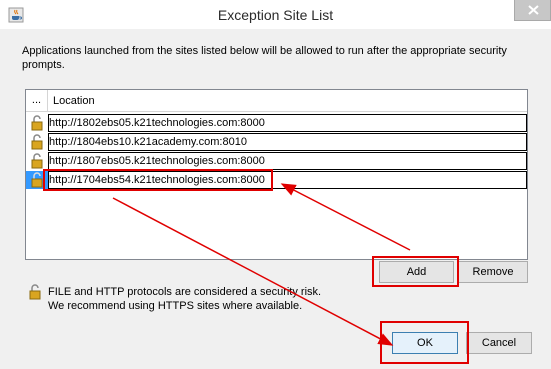  Describe the element at coordinates (74, 101) in the screenshot. I see `column-header-location: Location` at that location.